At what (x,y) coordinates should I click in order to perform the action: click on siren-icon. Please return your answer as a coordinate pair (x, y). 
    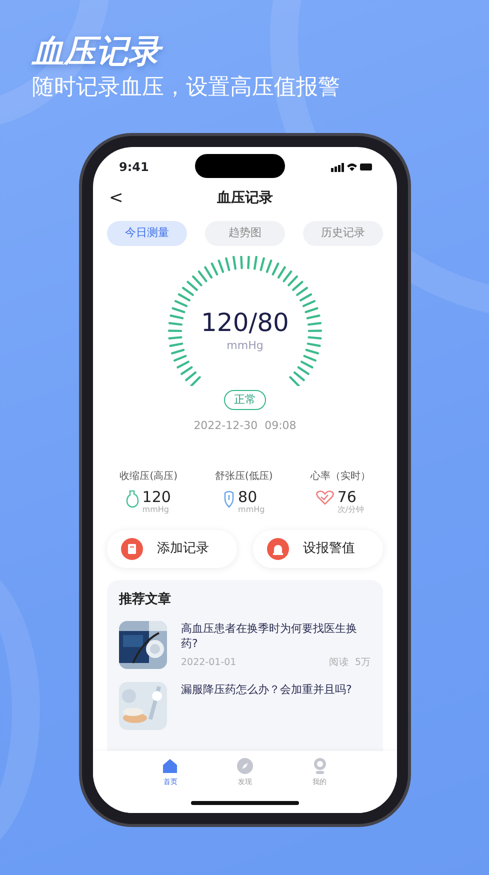
    Looking at the image, I should click on (278, 549).